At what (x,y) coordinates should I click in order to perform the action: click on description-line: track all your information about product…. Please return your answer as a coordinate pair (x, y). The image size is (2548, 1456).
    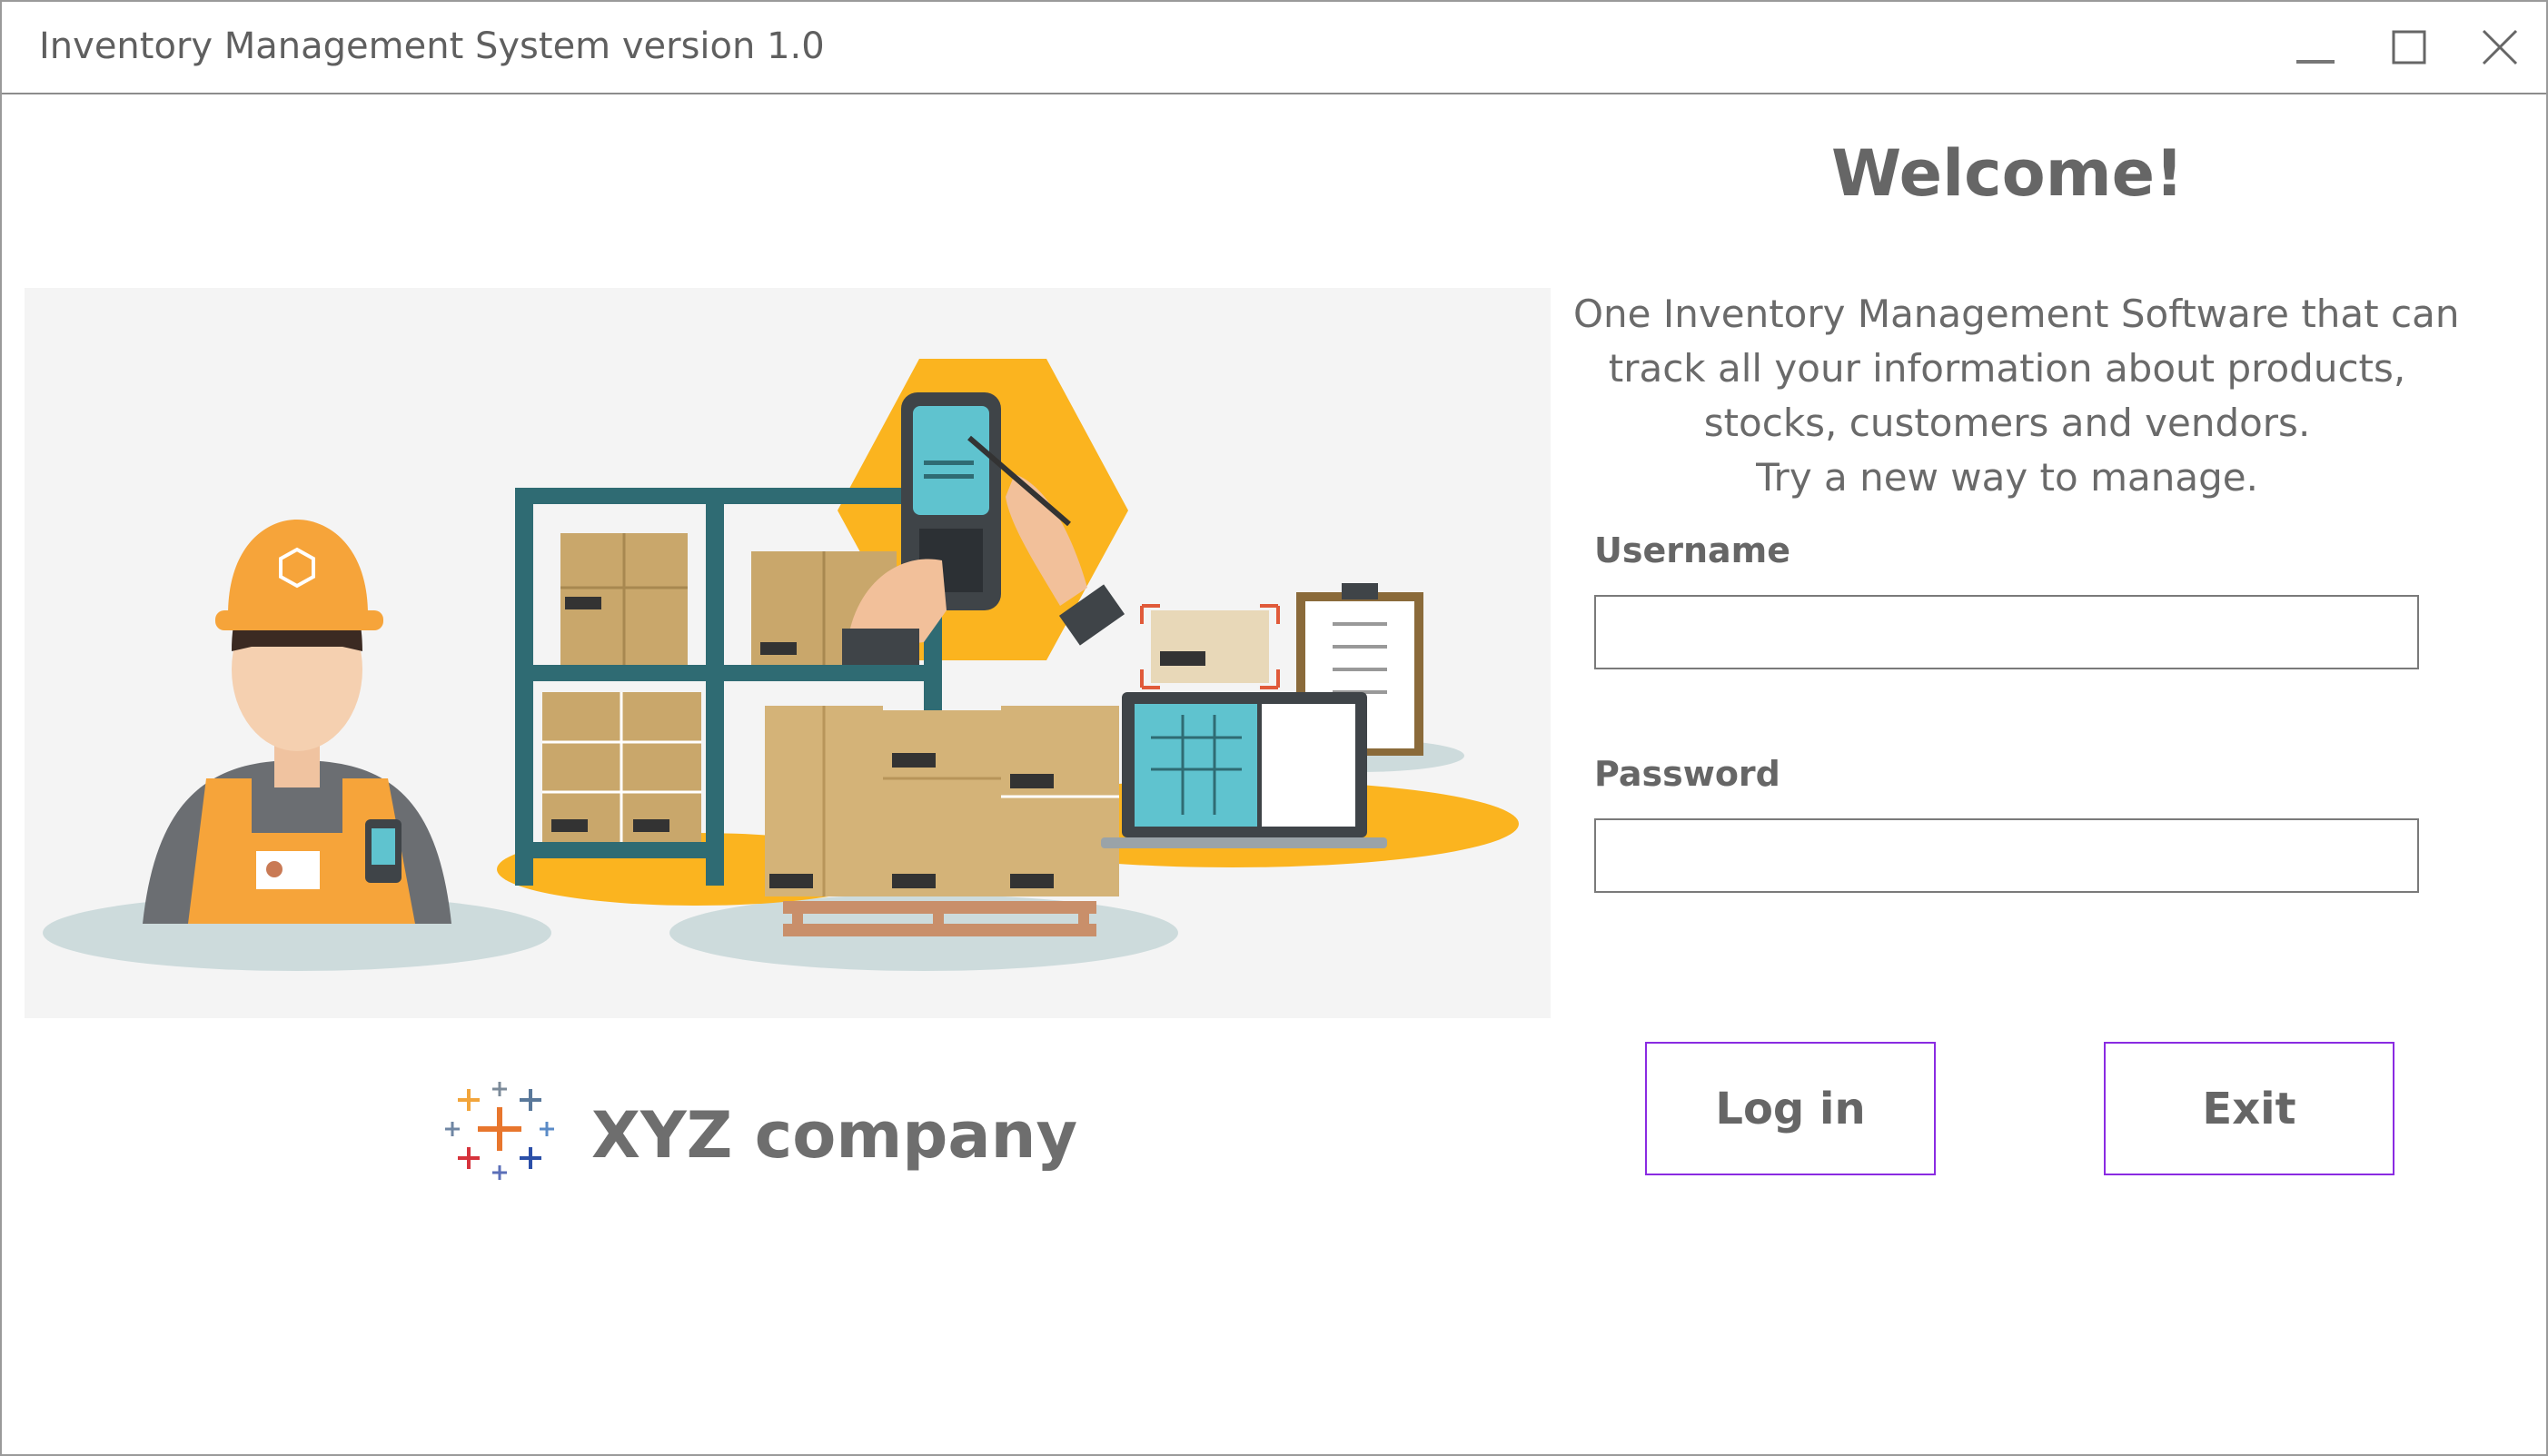
    Looking at the image, I should click on (2007, 369).